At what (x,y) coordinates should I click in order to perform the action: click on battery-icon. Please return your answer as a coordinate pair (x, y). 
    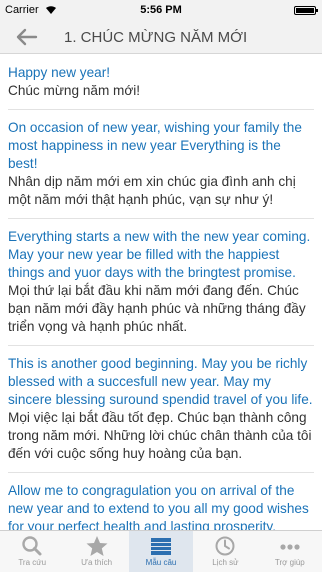
    Looking at the image, I should click on (306, 10).